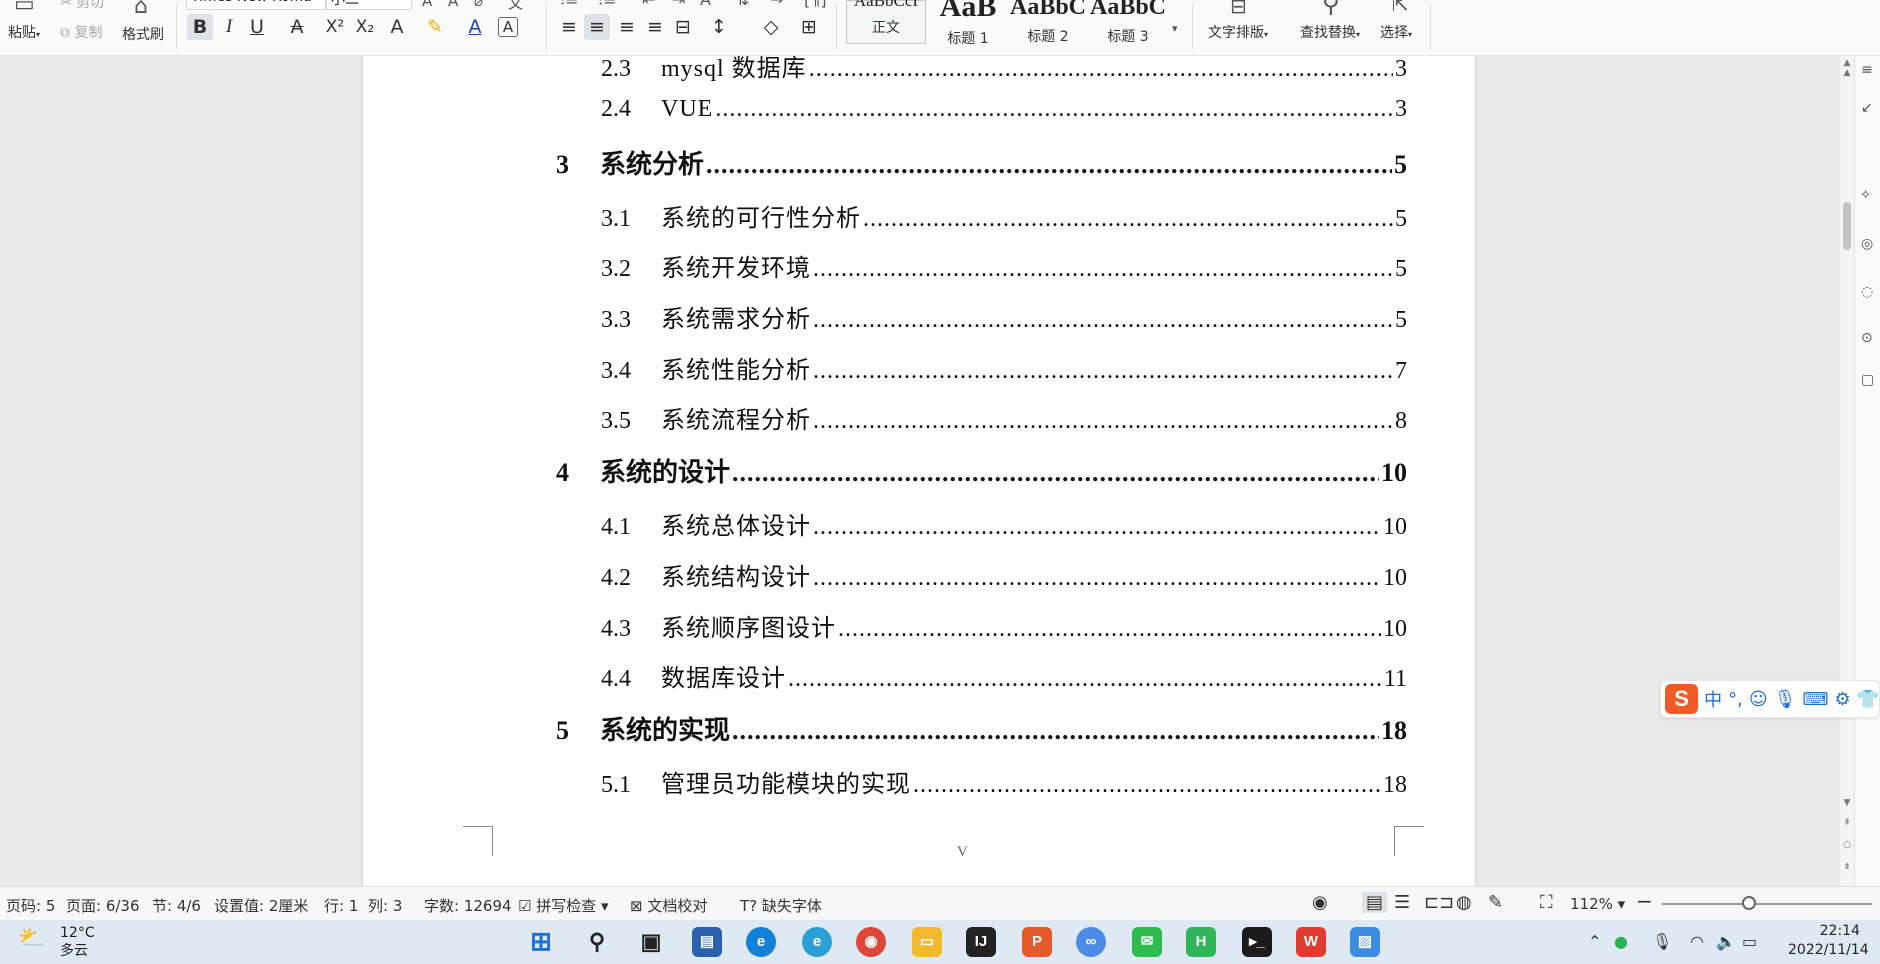 The image size is (1880, 964). I want to click on emoji-icon: ☺, so click(1758, 699).